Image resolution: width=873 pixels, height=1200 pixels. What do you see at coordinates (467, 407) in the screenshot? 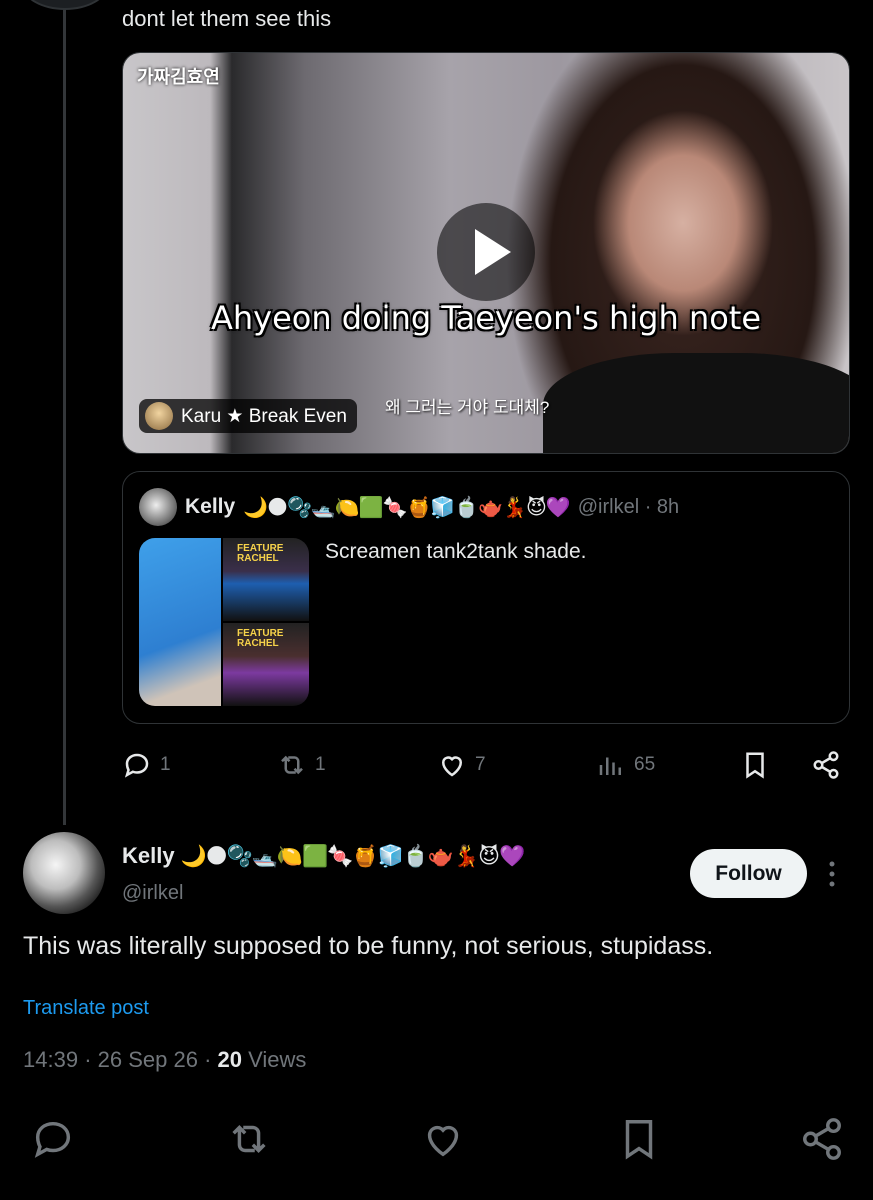
I see `video-subtitle: 왜 그러는 거야 도대체?` at bounding box center [467, 407].